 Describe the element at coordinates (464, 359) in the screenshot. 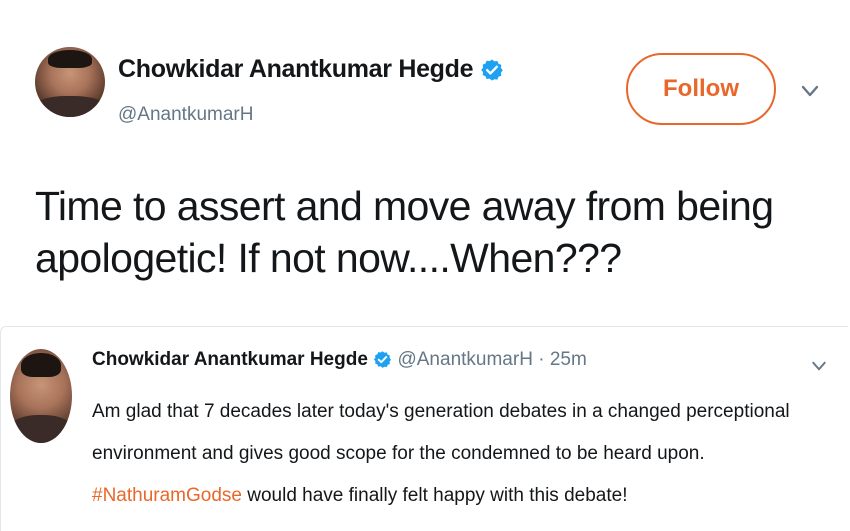

I see `quoted-author-handle: @AnantkumarH` at that location.